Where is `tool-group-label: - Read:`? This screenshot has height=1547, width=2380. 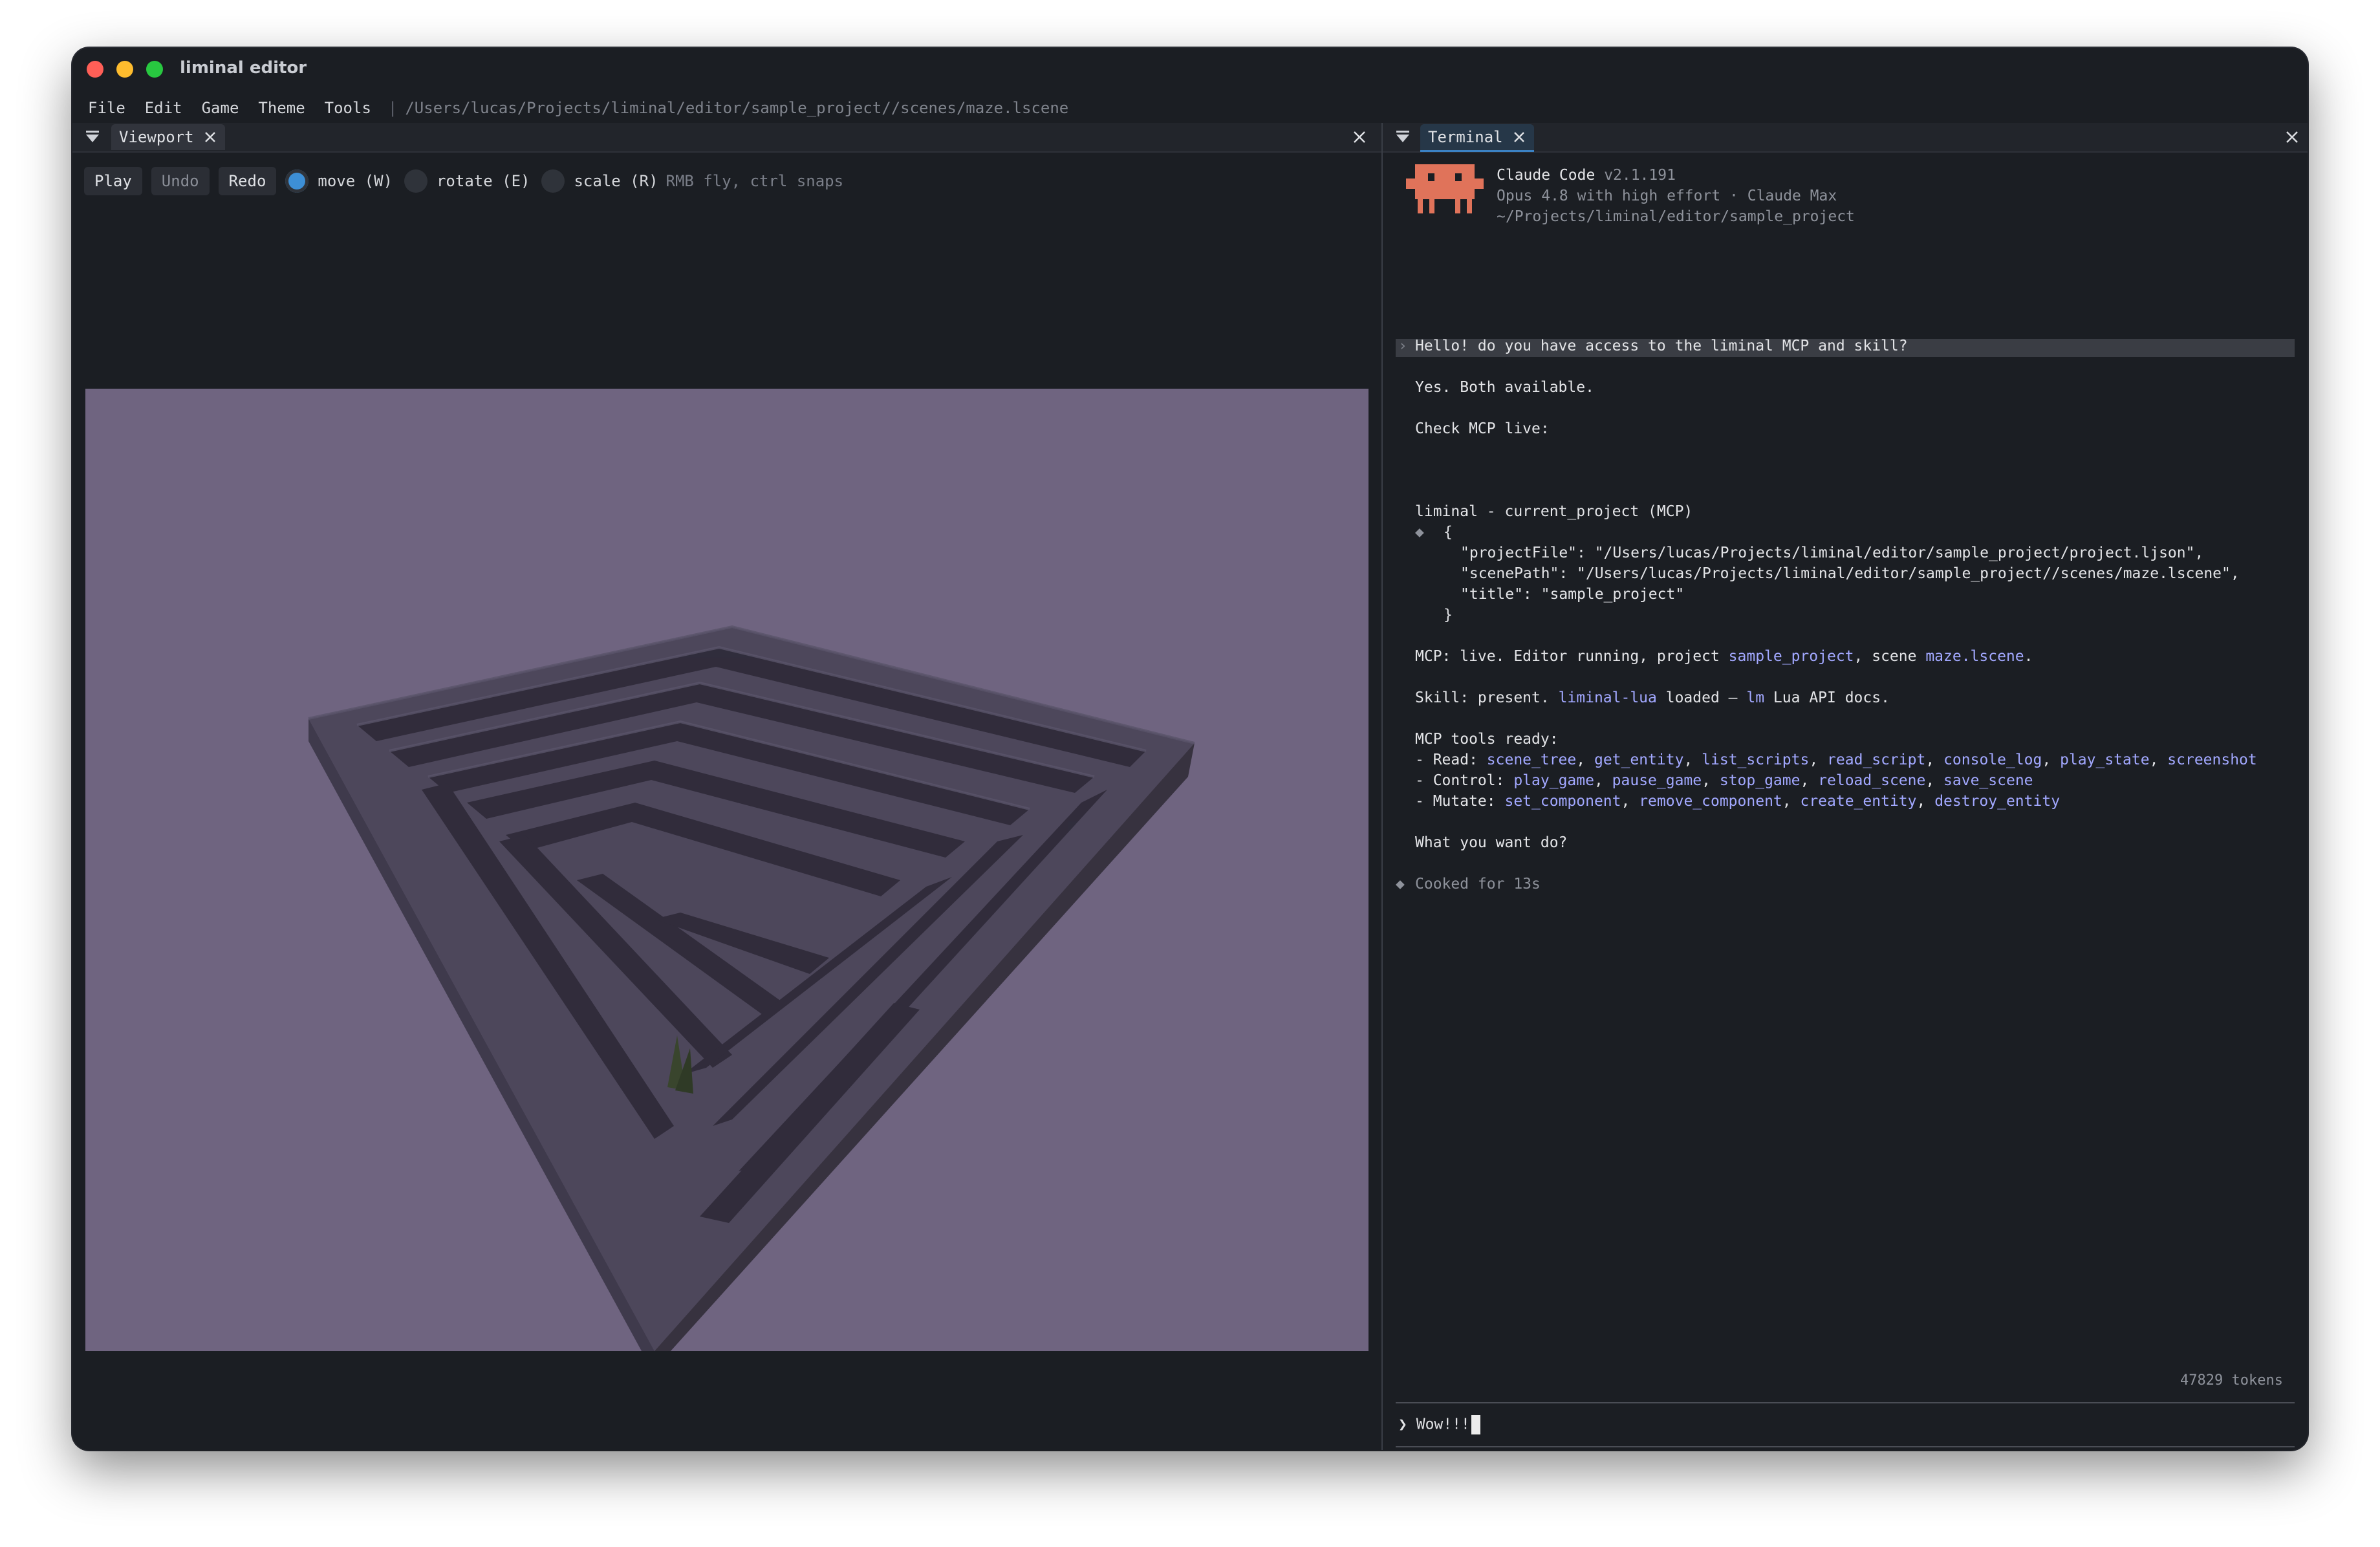 tool-group-label: - Read: is located at coordinates (1451, 760).